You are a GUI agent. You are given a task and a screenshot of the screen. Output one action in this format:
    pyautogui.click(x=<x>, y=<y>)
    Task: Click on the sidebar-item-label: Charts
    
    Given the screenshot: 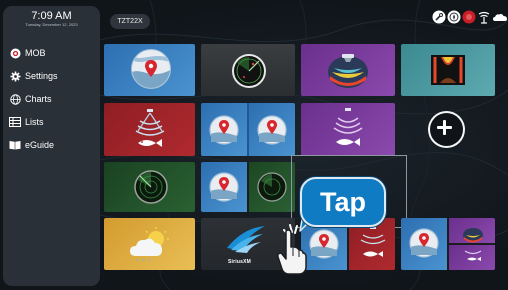 What is the action you would take?
    pyautogui.click(x=38, y=99)
    